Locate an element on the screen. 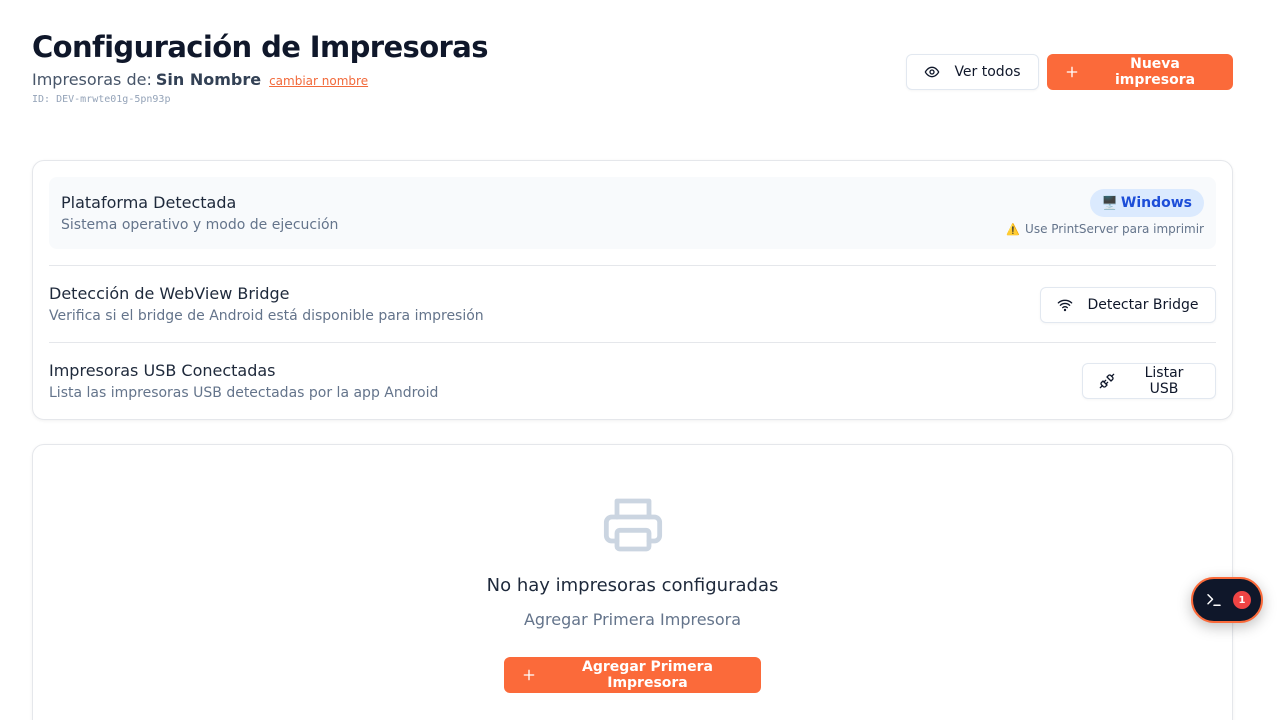 The image size is (1280, 720). view-all-label: Ver todos is located at coordinates (987, 72).